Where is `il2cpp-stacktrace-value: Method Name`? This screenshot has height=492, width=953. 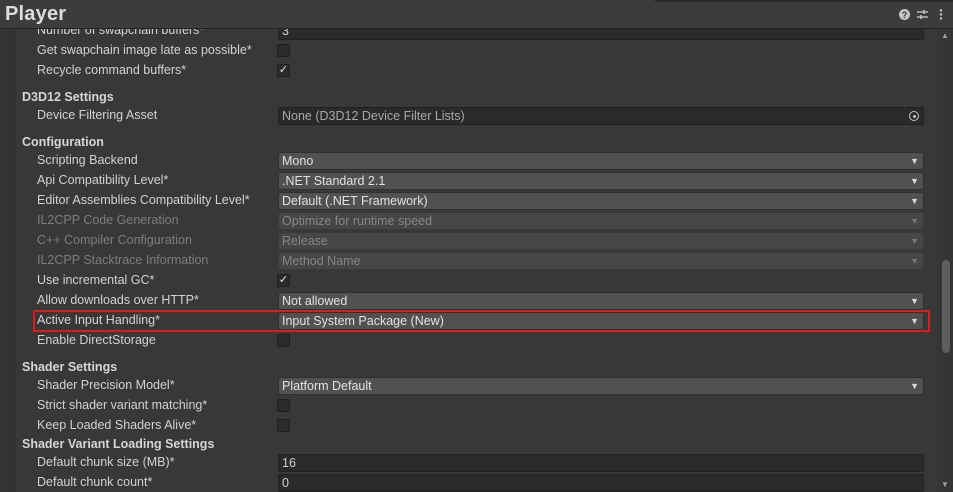 il2cpp-stacktrace-value: Method Name is located at coordinates (321, 261).